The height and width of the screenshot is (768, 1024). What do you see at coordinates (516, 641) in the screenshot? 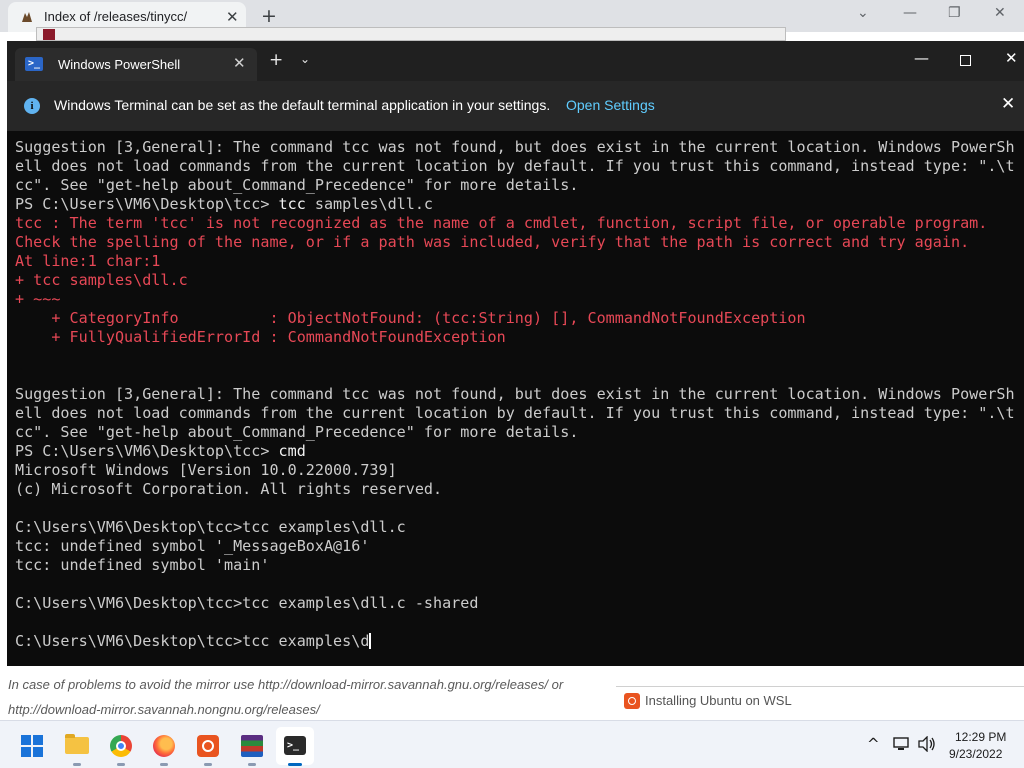
I see `console-input-line: C:\Users\VM6\Desktop\tcc>tcc examples\d` at bounding box center [516, 641].